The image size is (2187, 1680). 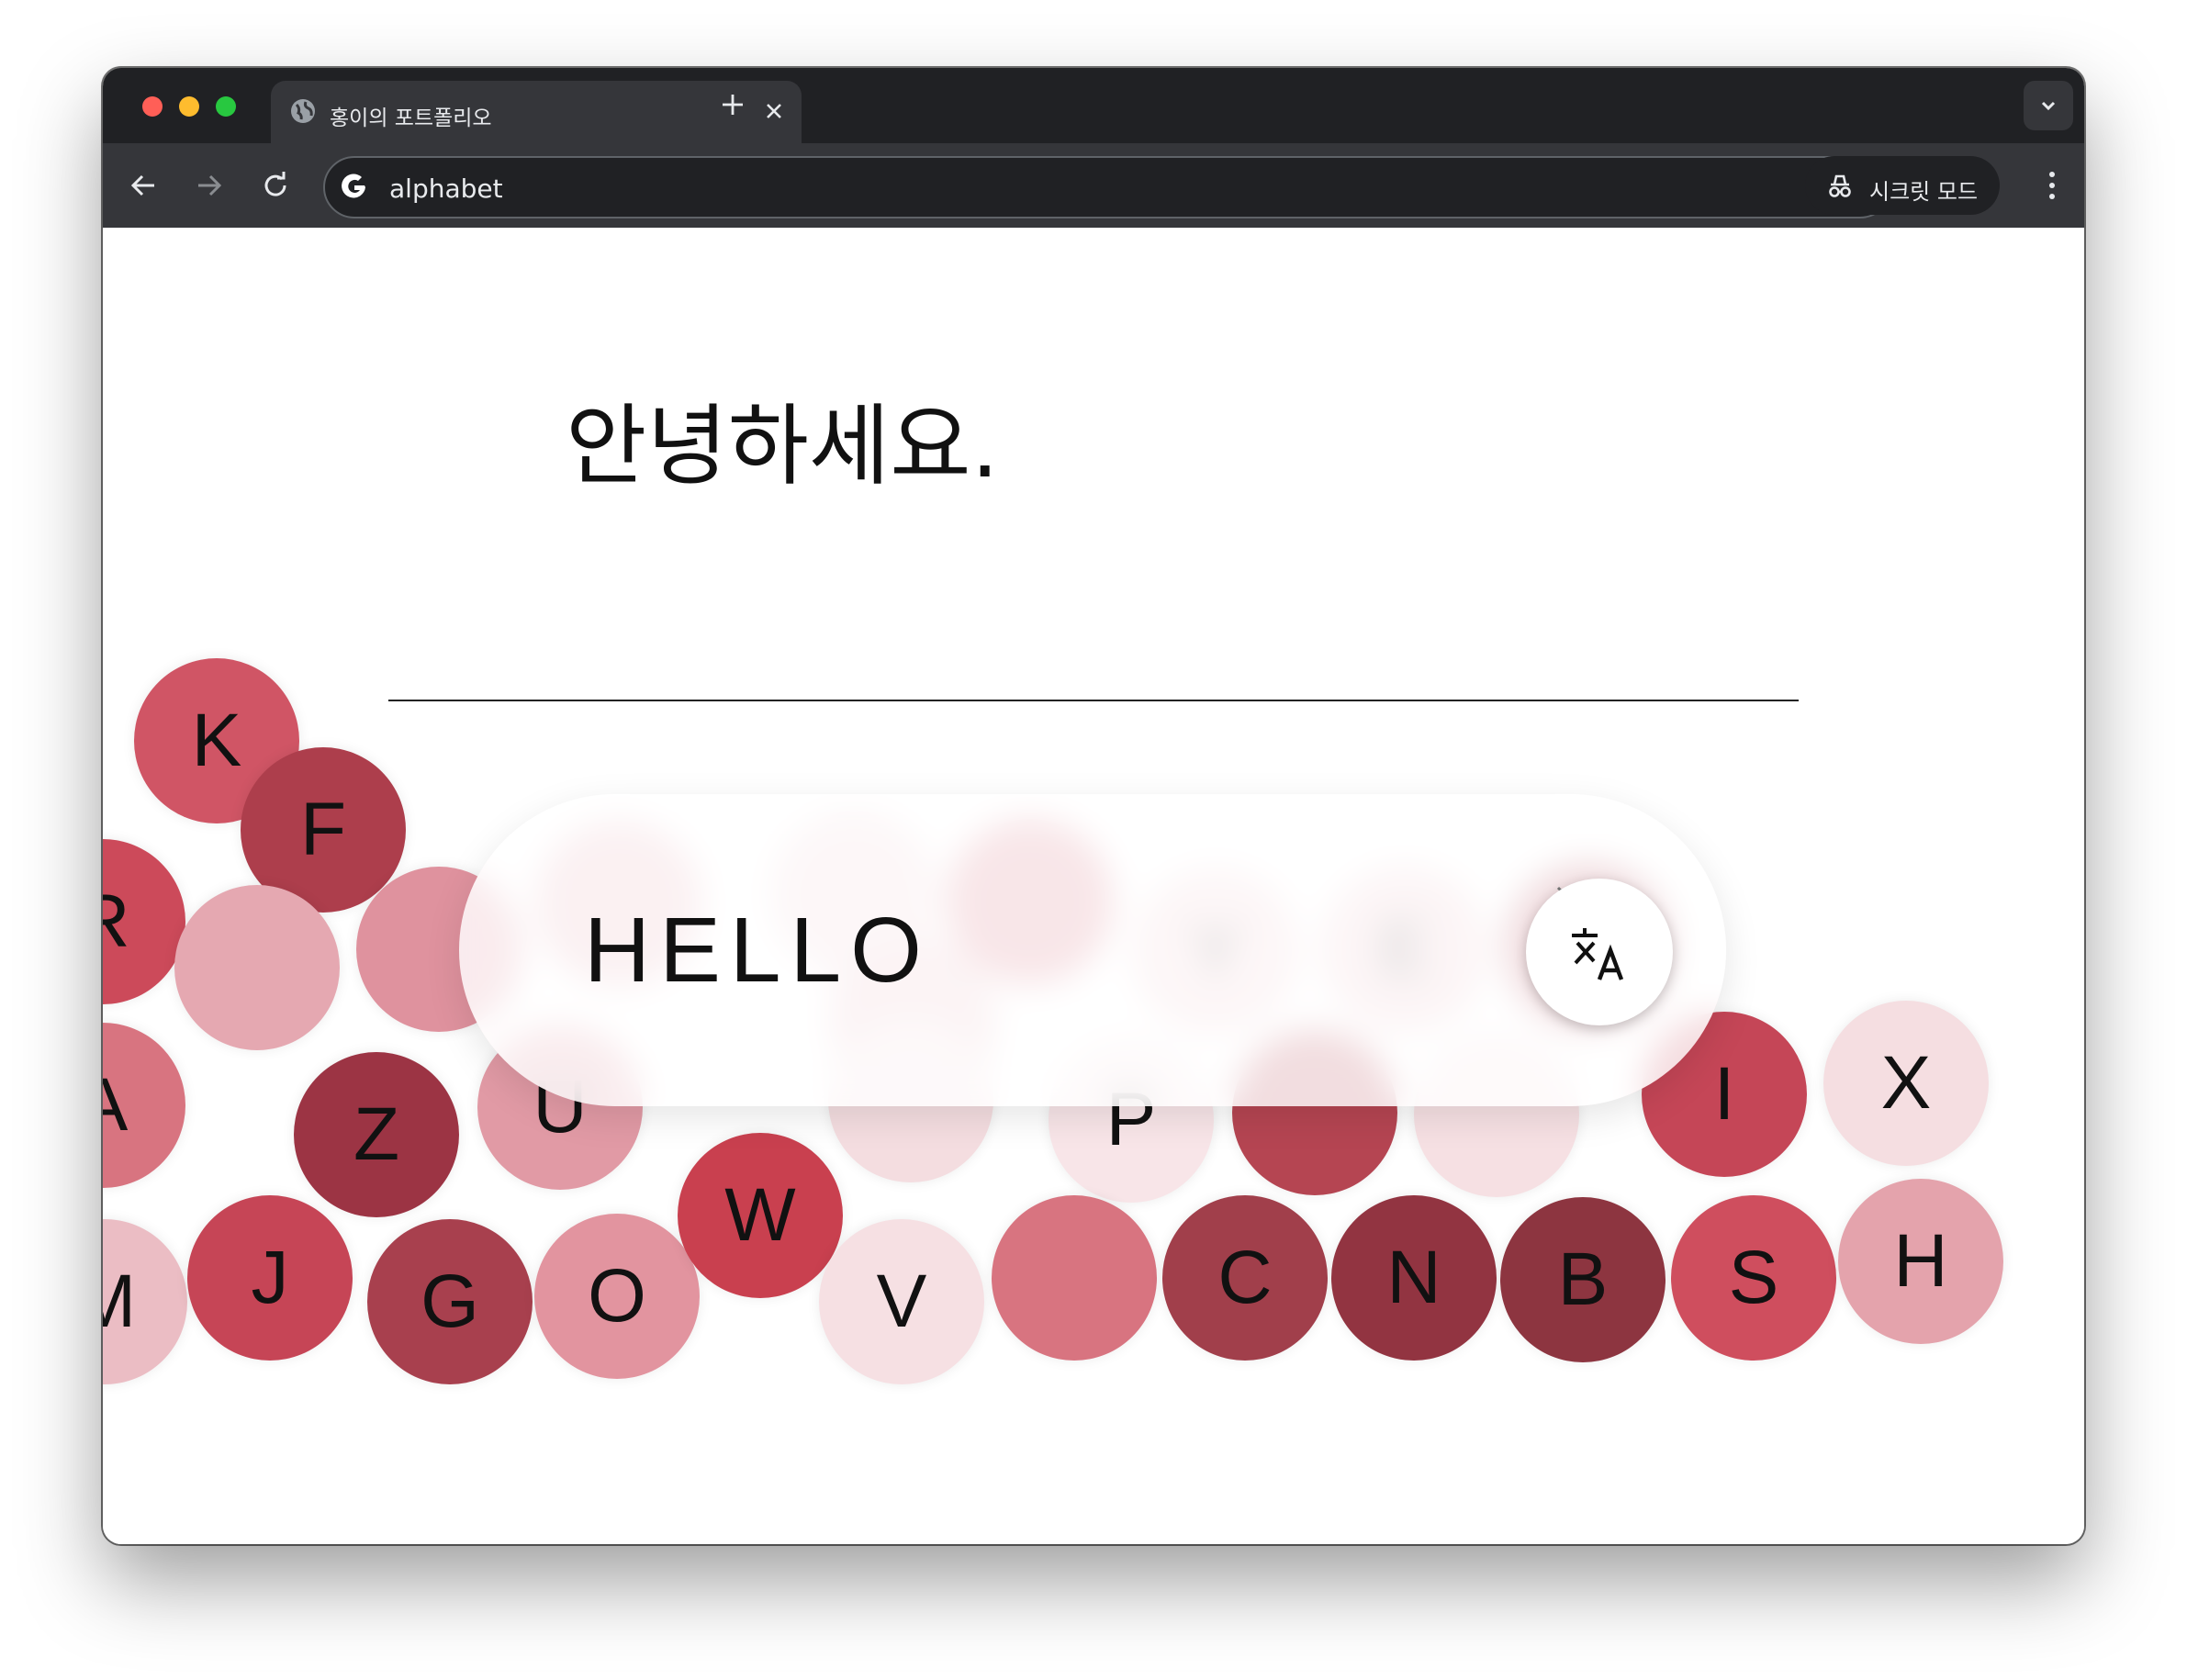 I want to click on letter-bubble-v: V, so click(x=901, y=1301).